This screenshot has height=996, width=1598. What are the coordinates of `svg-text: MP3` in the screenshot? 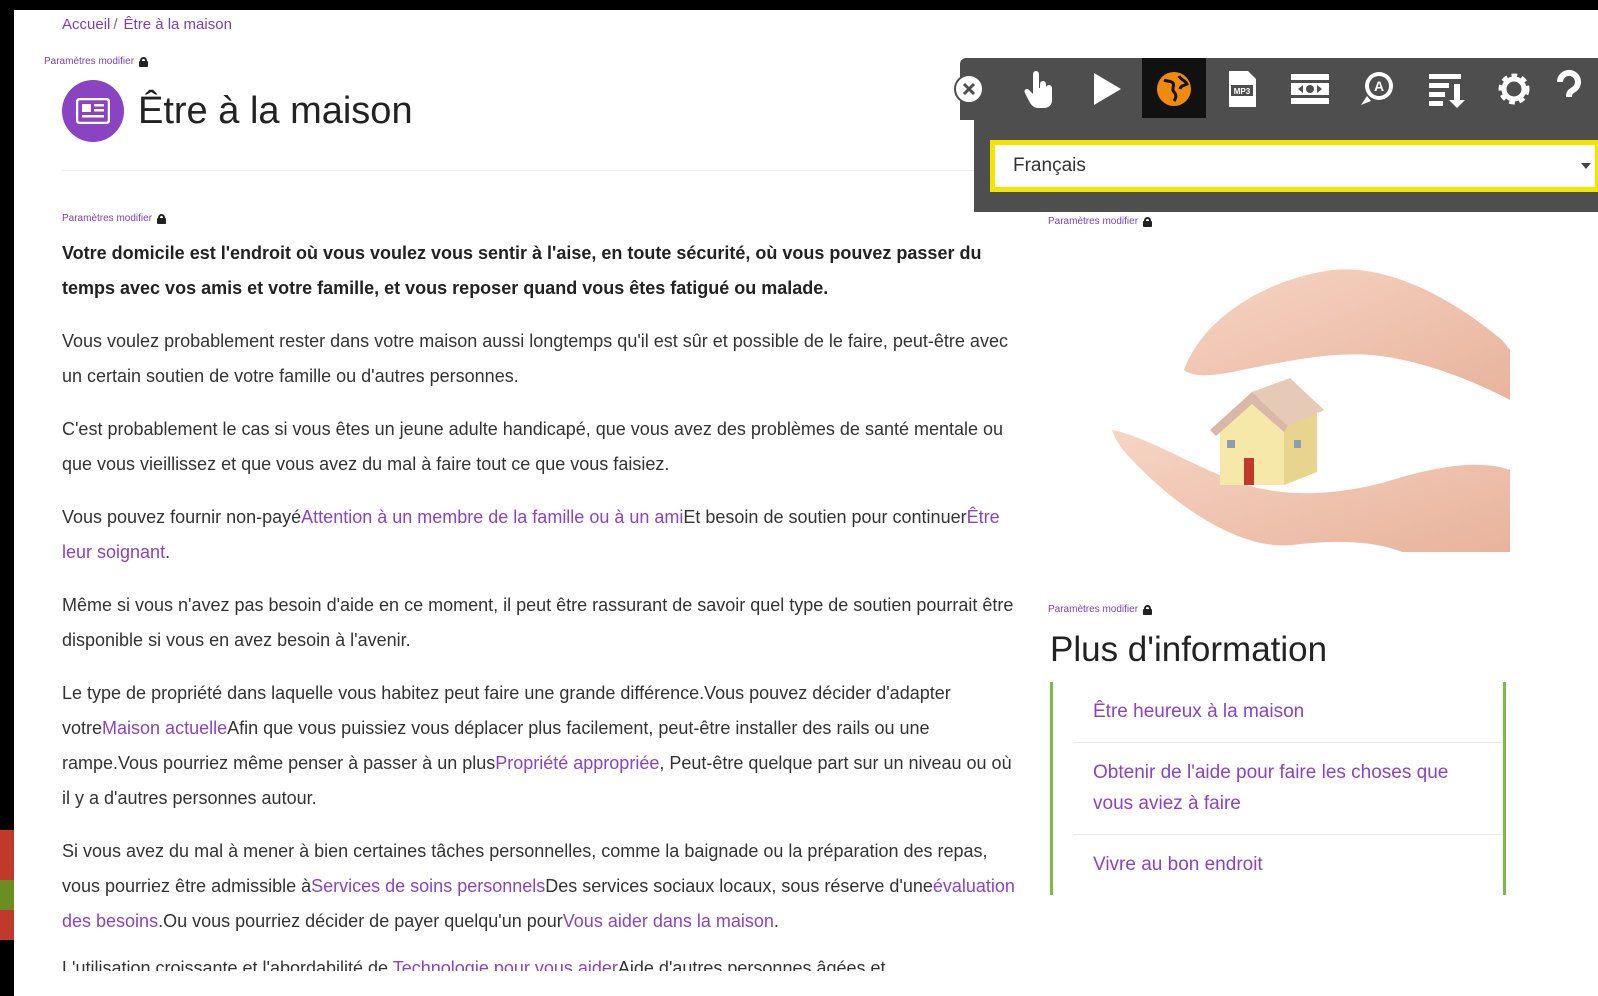 It's located at (1242, 91).